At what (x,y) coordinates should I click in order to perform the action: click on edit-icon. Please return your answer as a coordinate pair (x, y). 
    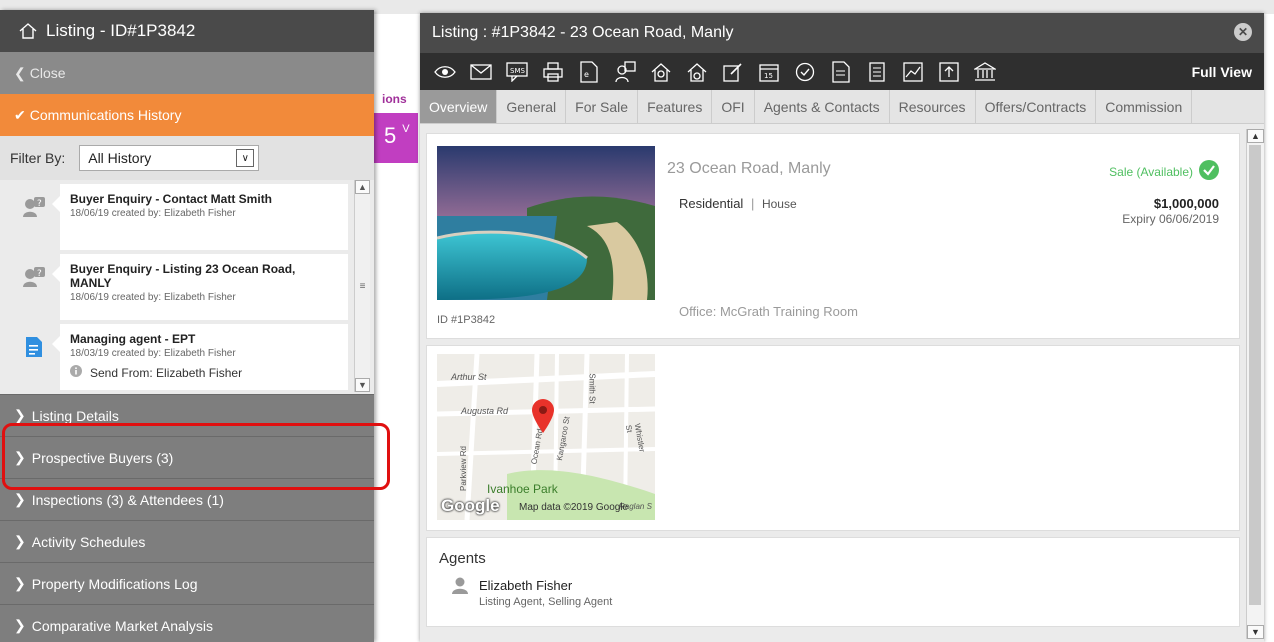
    Looking at the image, I should click on (733, 72).